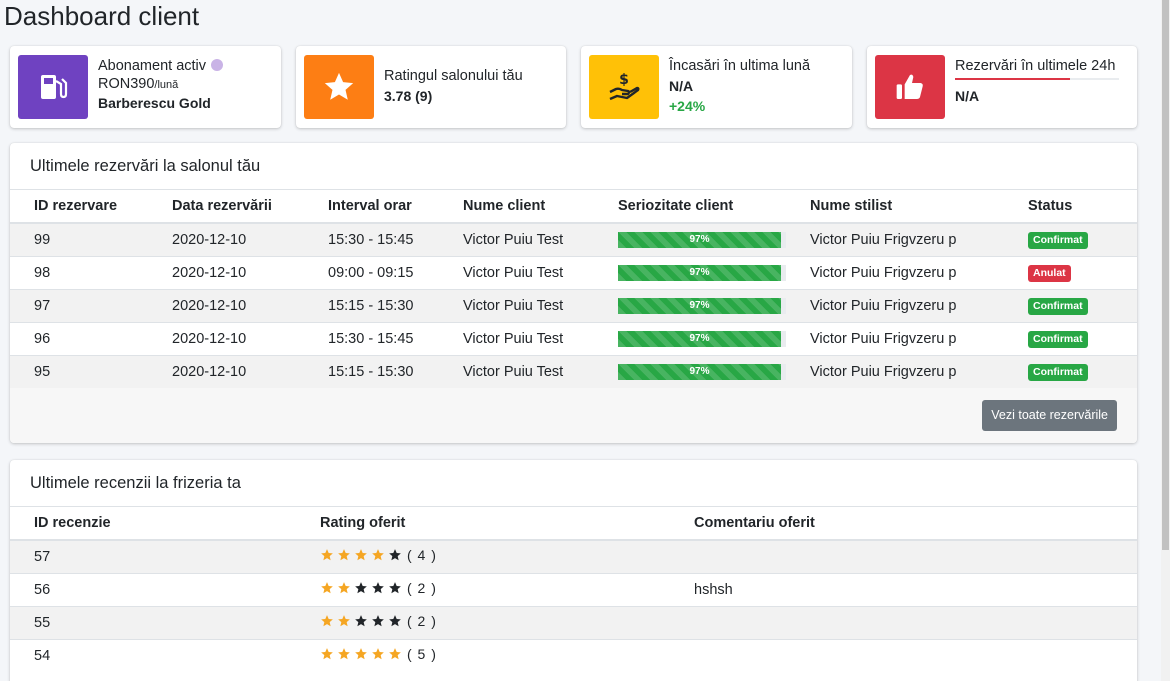 The height and width of the screenshot is (681, 1170). What do you see at coordinates (166, 85) in the screenshot?
I see `subscription-unit: /lună` at bounding box center [166, 85].